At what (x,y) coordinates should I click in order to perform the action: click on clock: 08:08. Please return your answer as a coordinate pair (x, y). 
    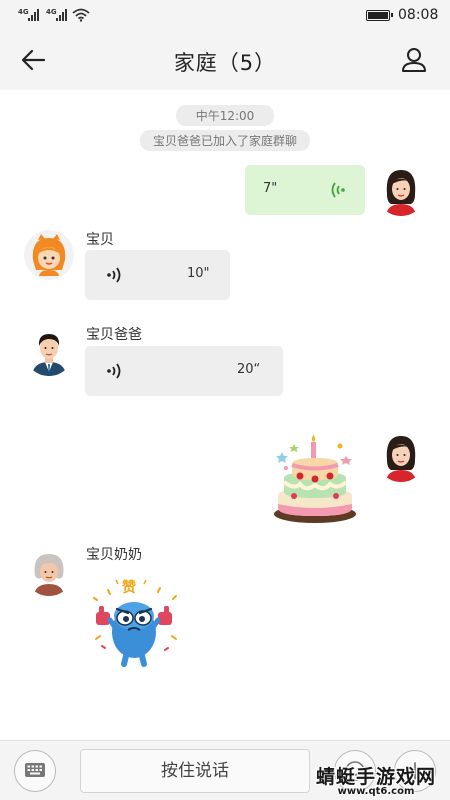
    Looking at the image, I should click on (418, 15).